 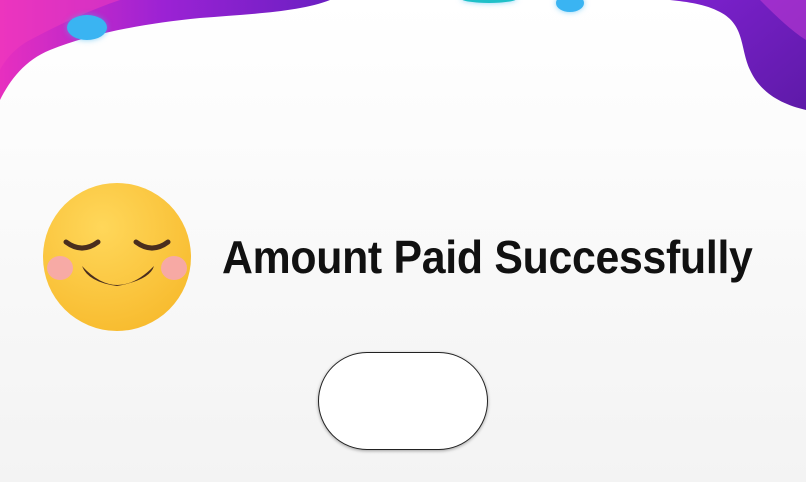 I want to click on continue-button, so click(x=403, y=401).